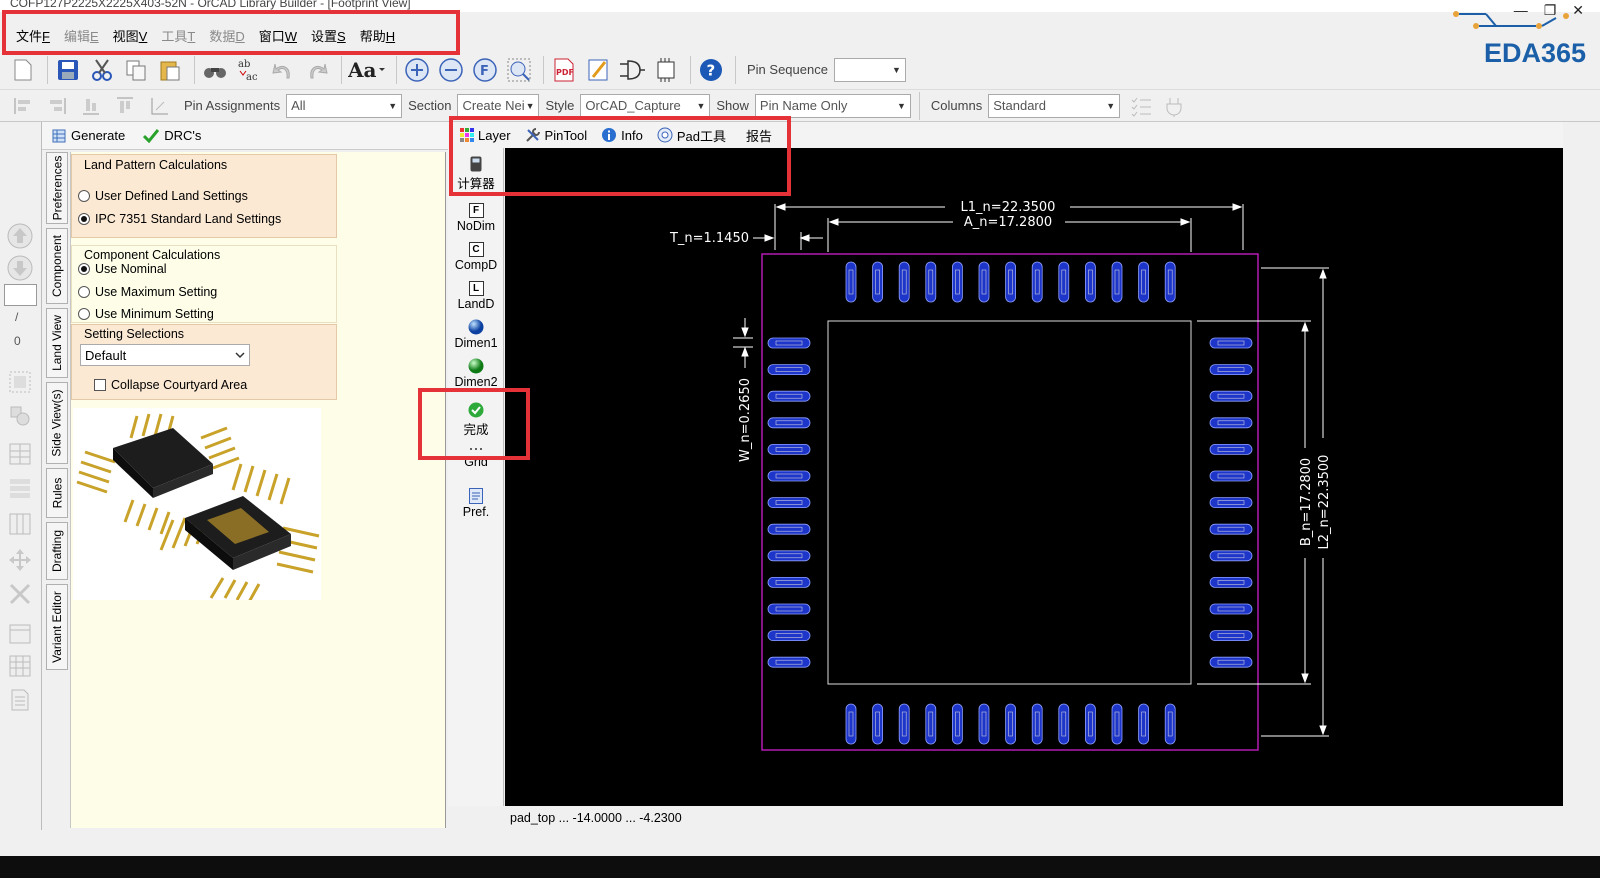 This screenshot has width=1600, height=878. Describe the element at coordinates (20, 488) in the screenshot. I see `rows-button` at that location.